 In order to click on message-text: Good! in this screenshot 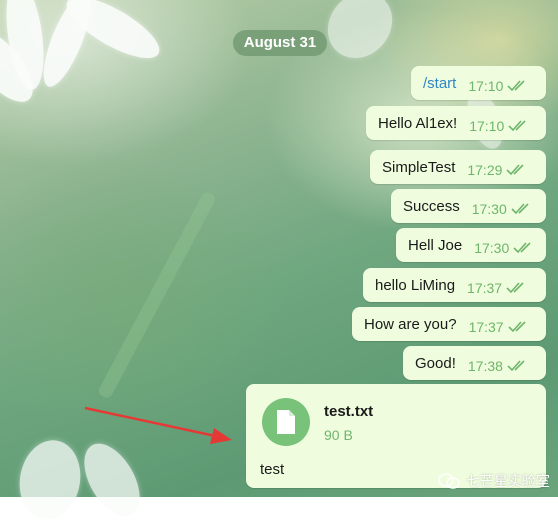, I will do `click(435, 363)`.